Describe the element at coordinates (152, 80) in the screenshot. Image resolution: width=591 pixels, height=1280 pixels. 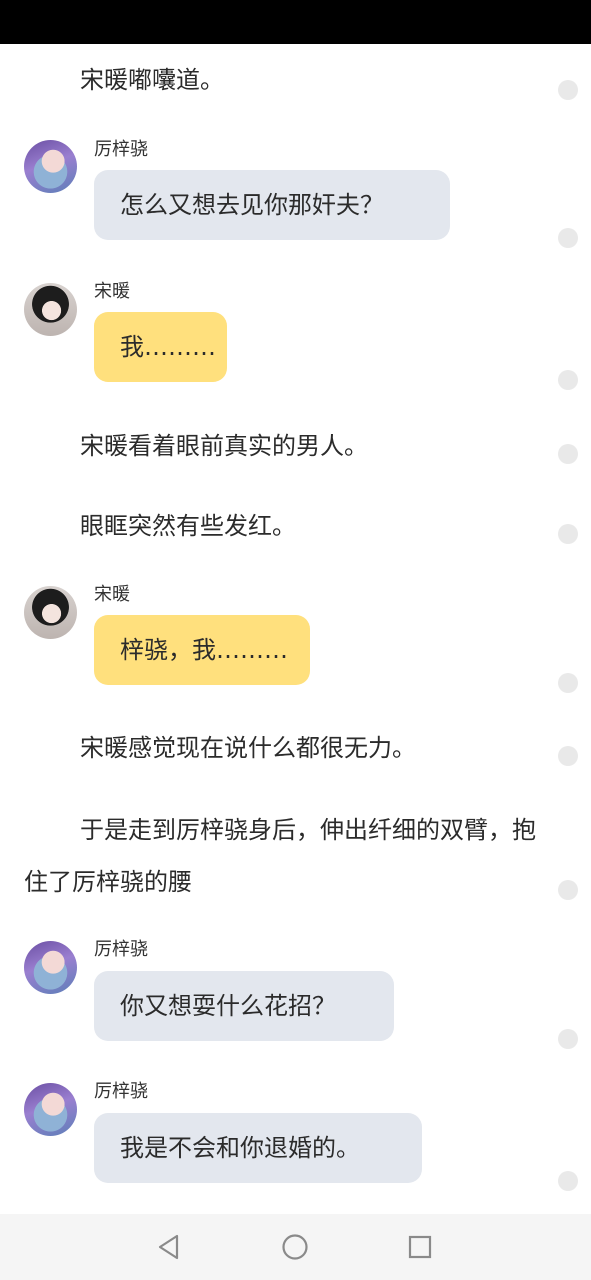
I see `narration-line: 宋暖嘟囔道。` at that location.